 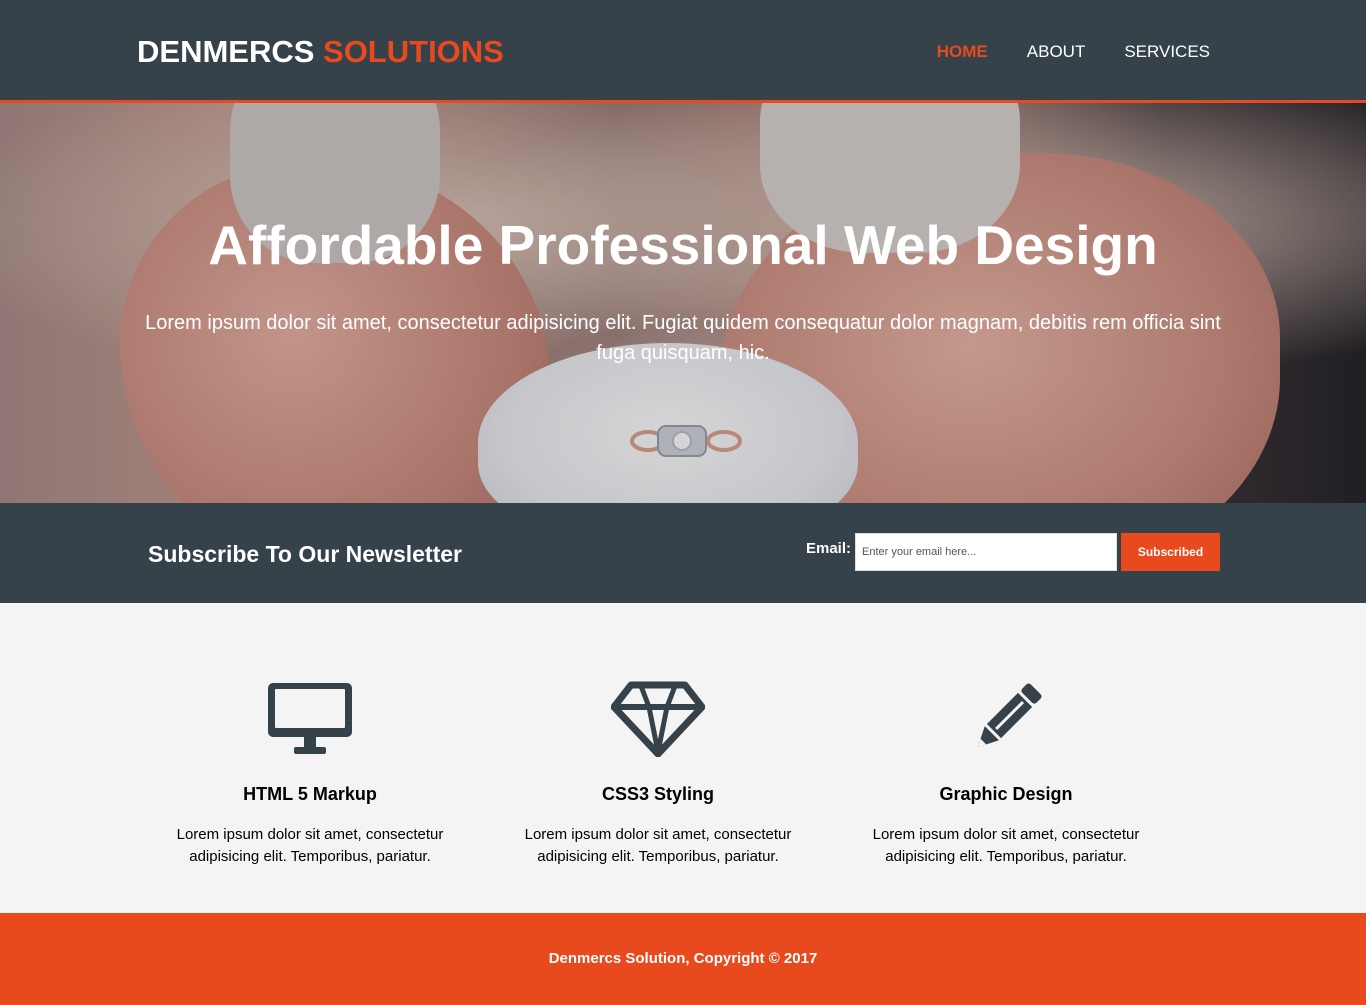 What do you see at coordinates (305, 554) in the screenshot?
I see `newsletter-heading: Subscribe To Our Newsletter` at bounding box center [305, 554].